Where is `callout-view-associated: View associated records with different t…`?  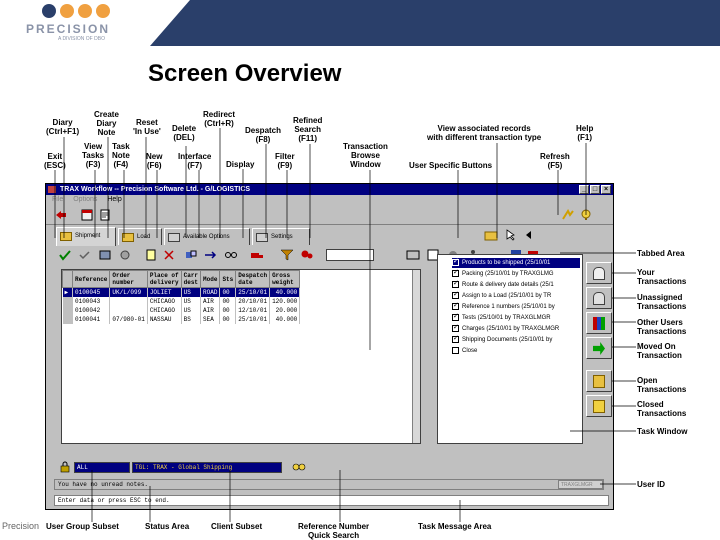
callout-view-associated: View associated records with different t… is located at coordinates (484, 133).